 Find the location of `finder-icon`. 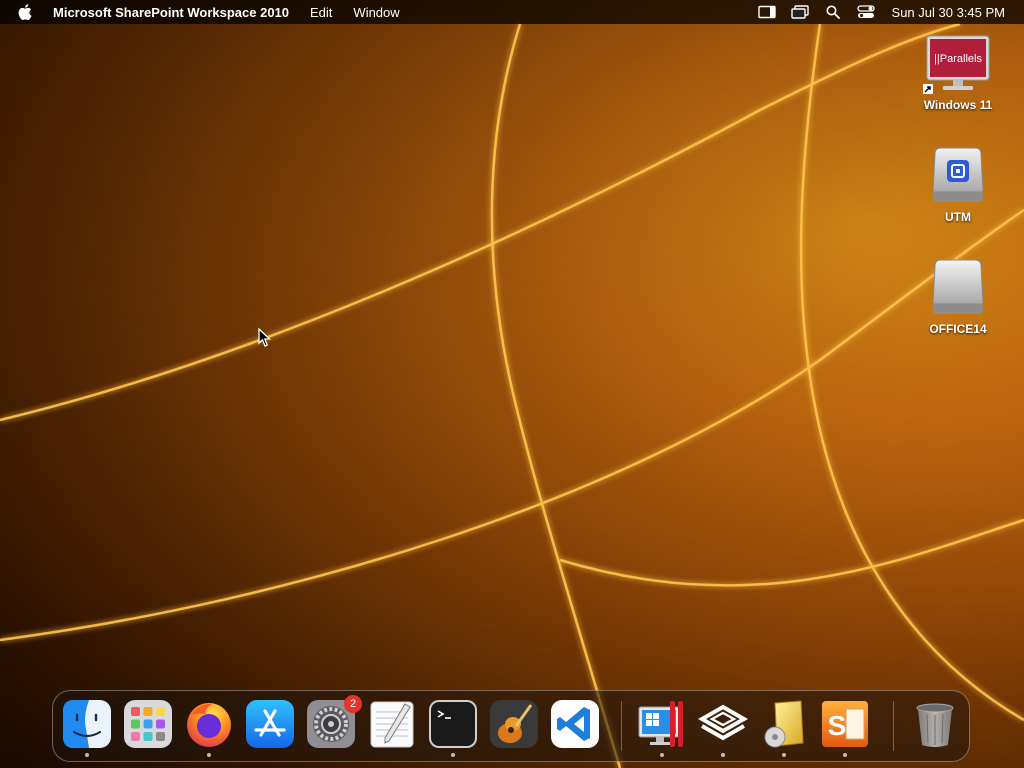

finder-icon is located at coordinates (87, 724).